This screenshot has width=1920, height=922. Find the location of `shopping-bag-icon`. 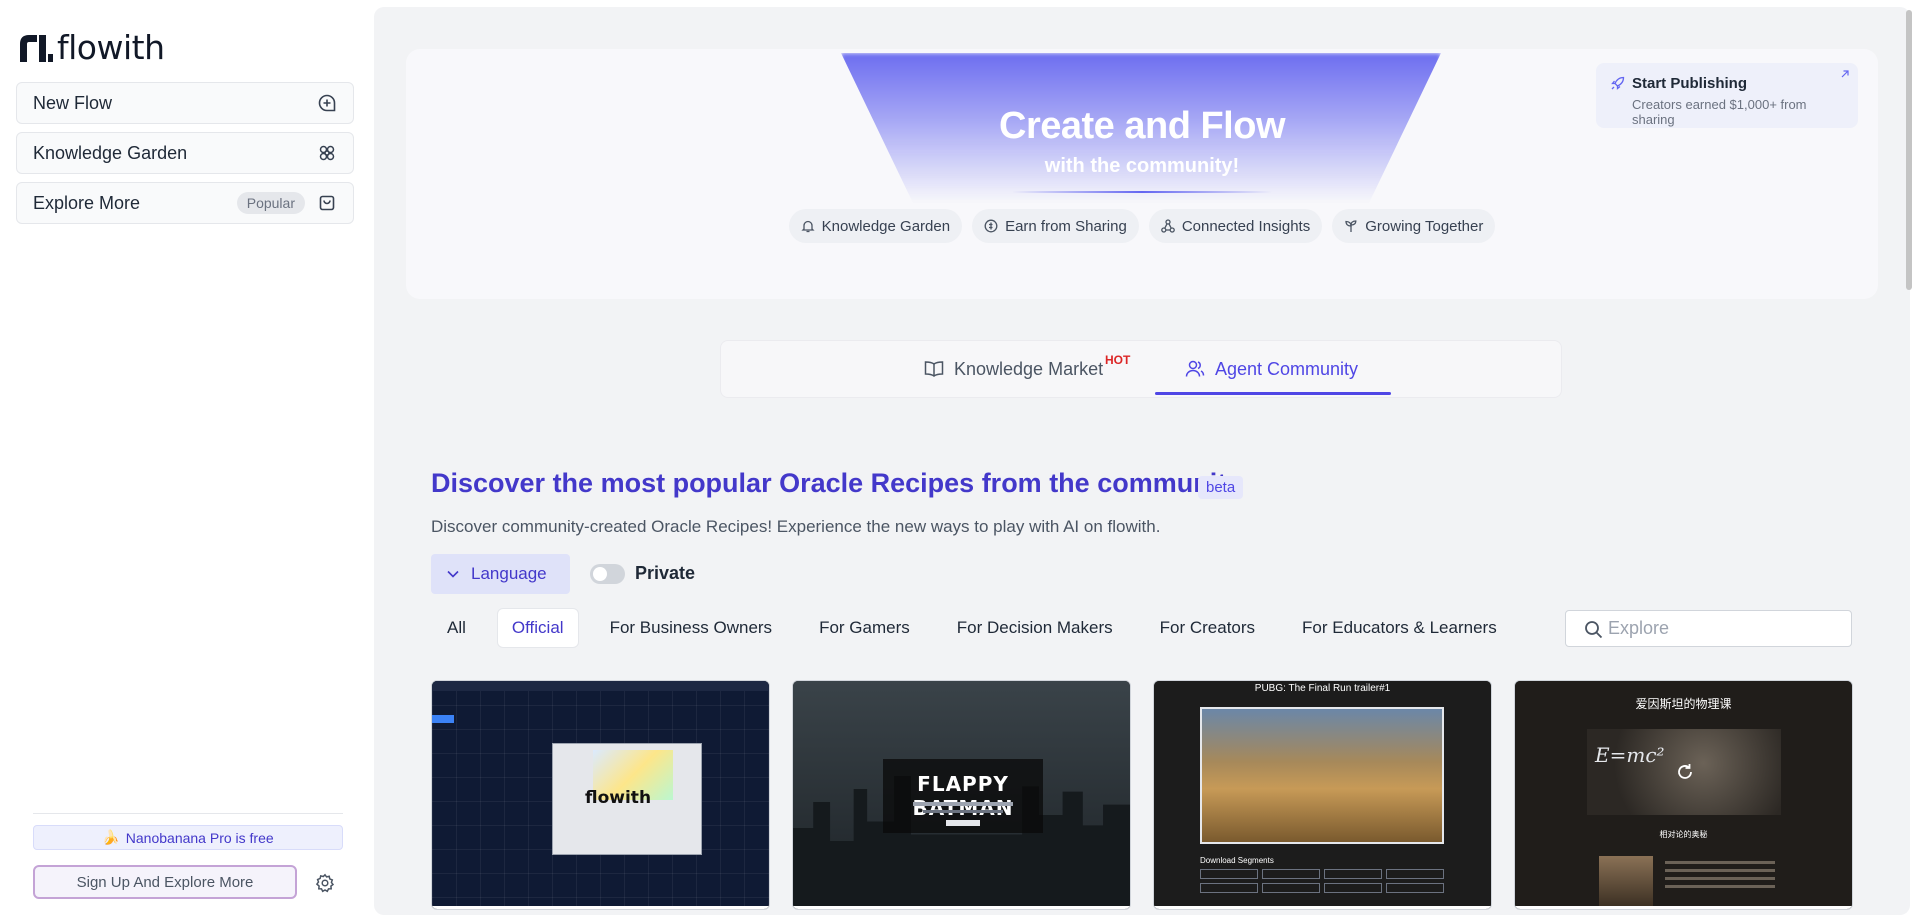

shopping-bag-icon is located at coordinates (327, 203).